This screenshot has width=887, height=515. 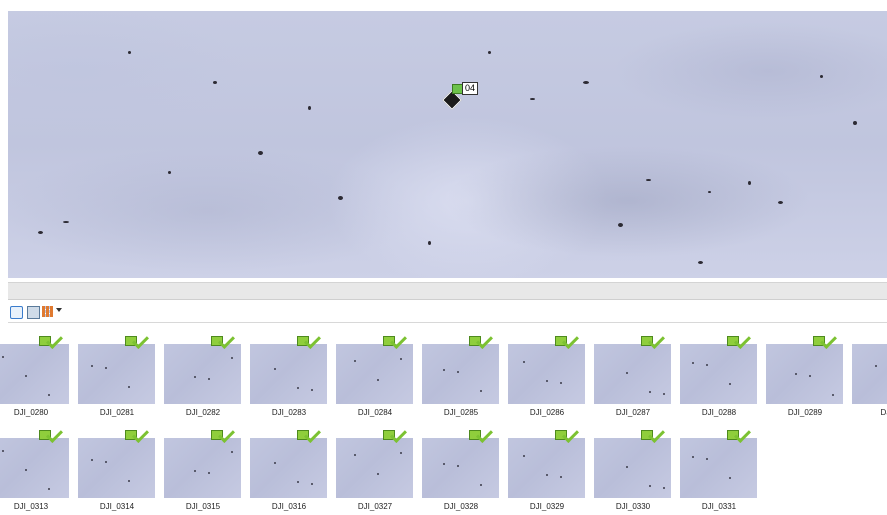 I want to click on thumbnail-caption: DJI_0286, so click(x=547, y=412).